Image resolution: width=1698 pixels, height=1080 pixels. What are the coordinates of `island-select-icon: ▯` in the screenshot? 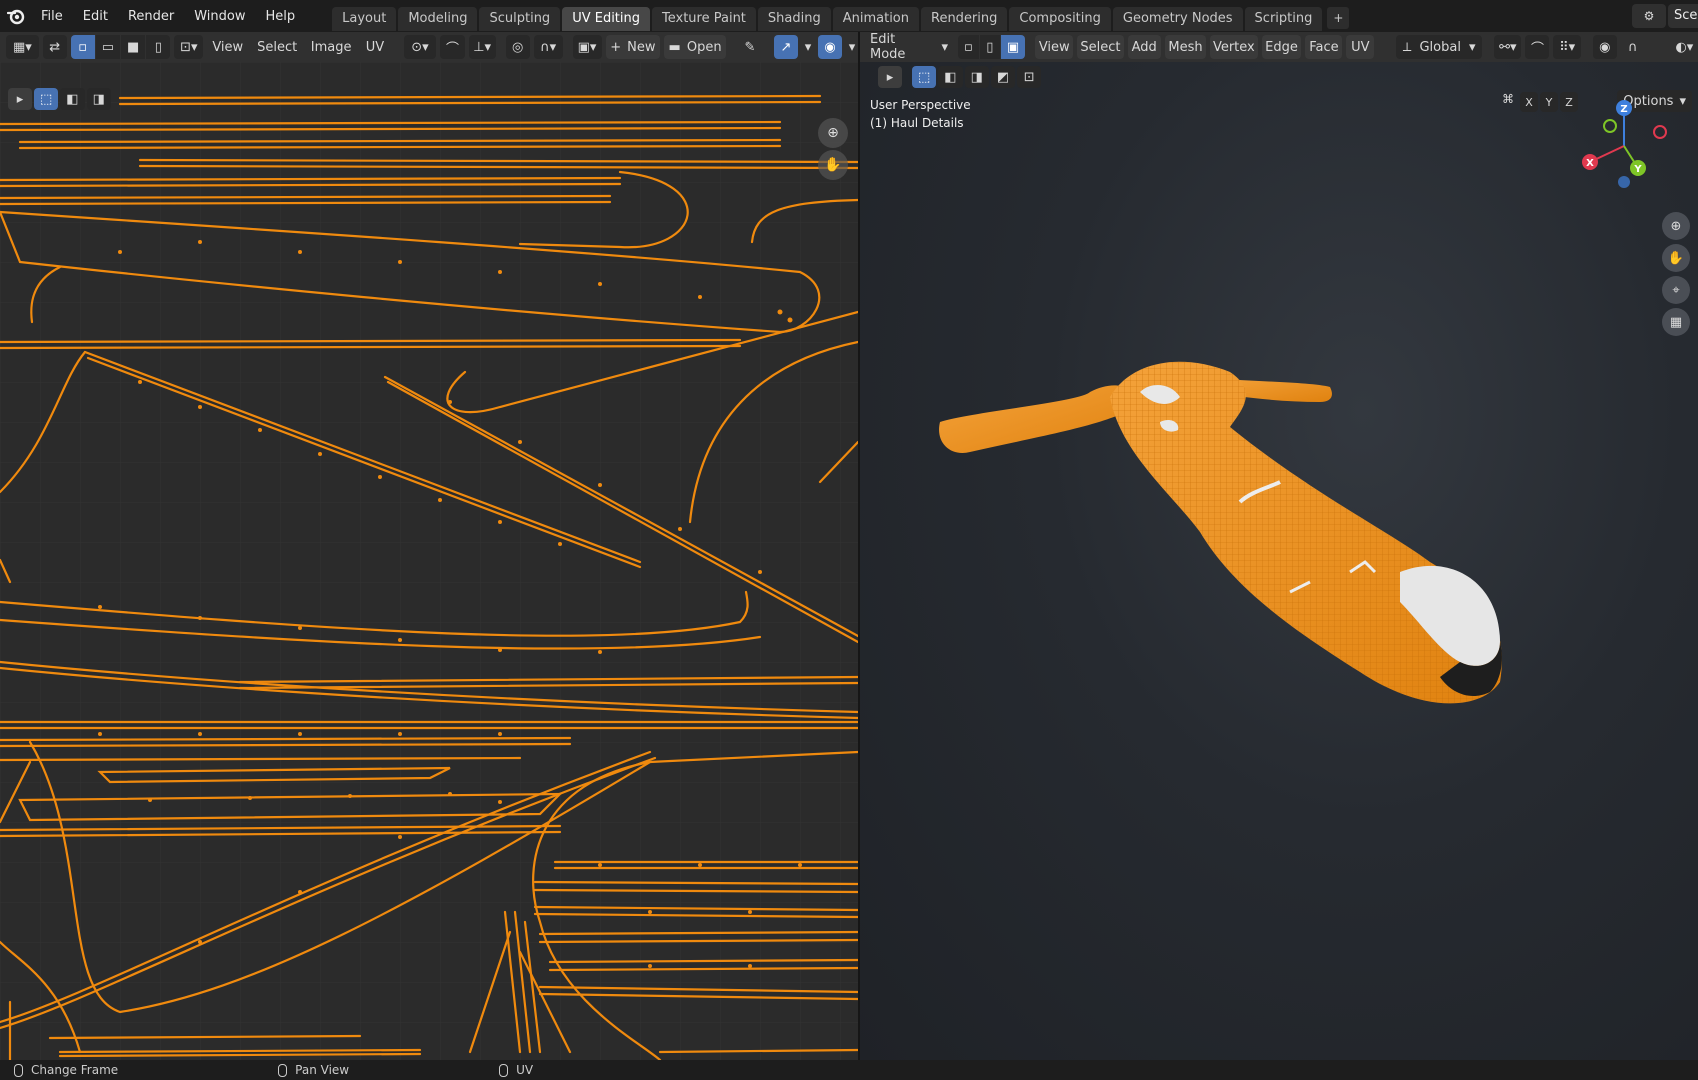 It's located at (158, 47).